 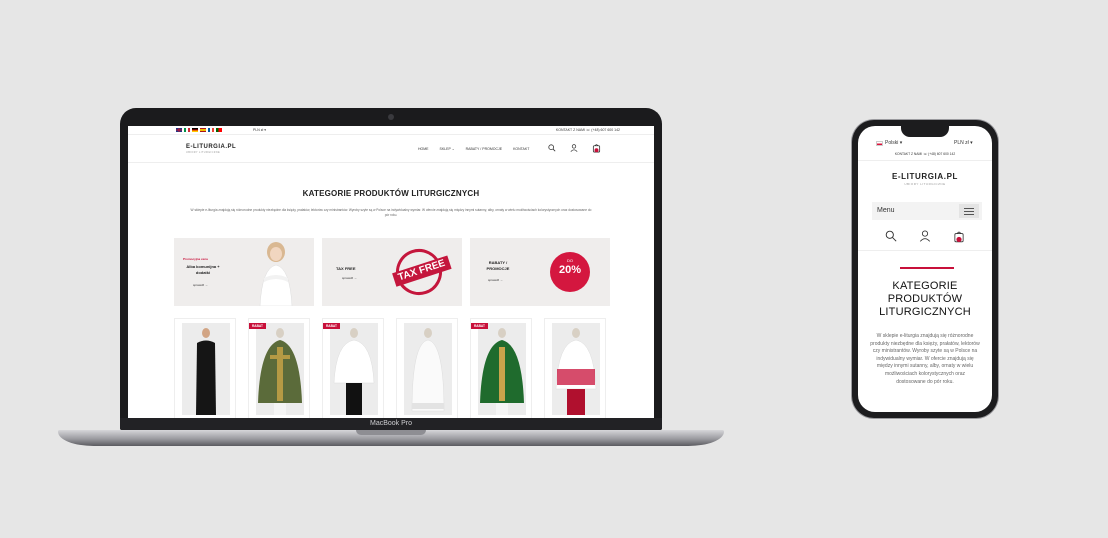 I want to click on product-photo-white-surplice, so click(x=354, y=369).